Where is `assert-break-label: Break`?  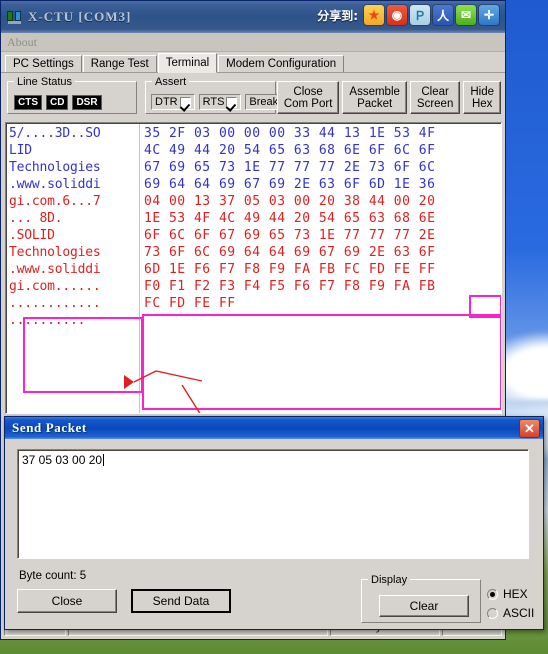
assert-break-label: Break is located at coordinates (264, 102).